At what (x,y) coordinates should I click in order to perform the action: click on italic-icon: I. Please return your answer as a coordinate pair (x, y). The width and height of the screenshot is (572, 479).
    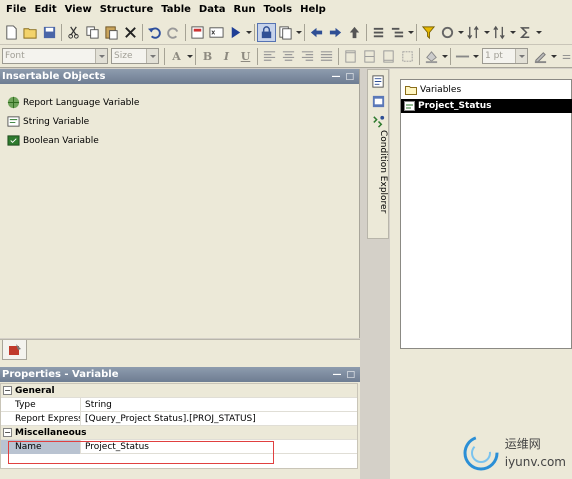
    Looking at the image, I should click on (226, 56).